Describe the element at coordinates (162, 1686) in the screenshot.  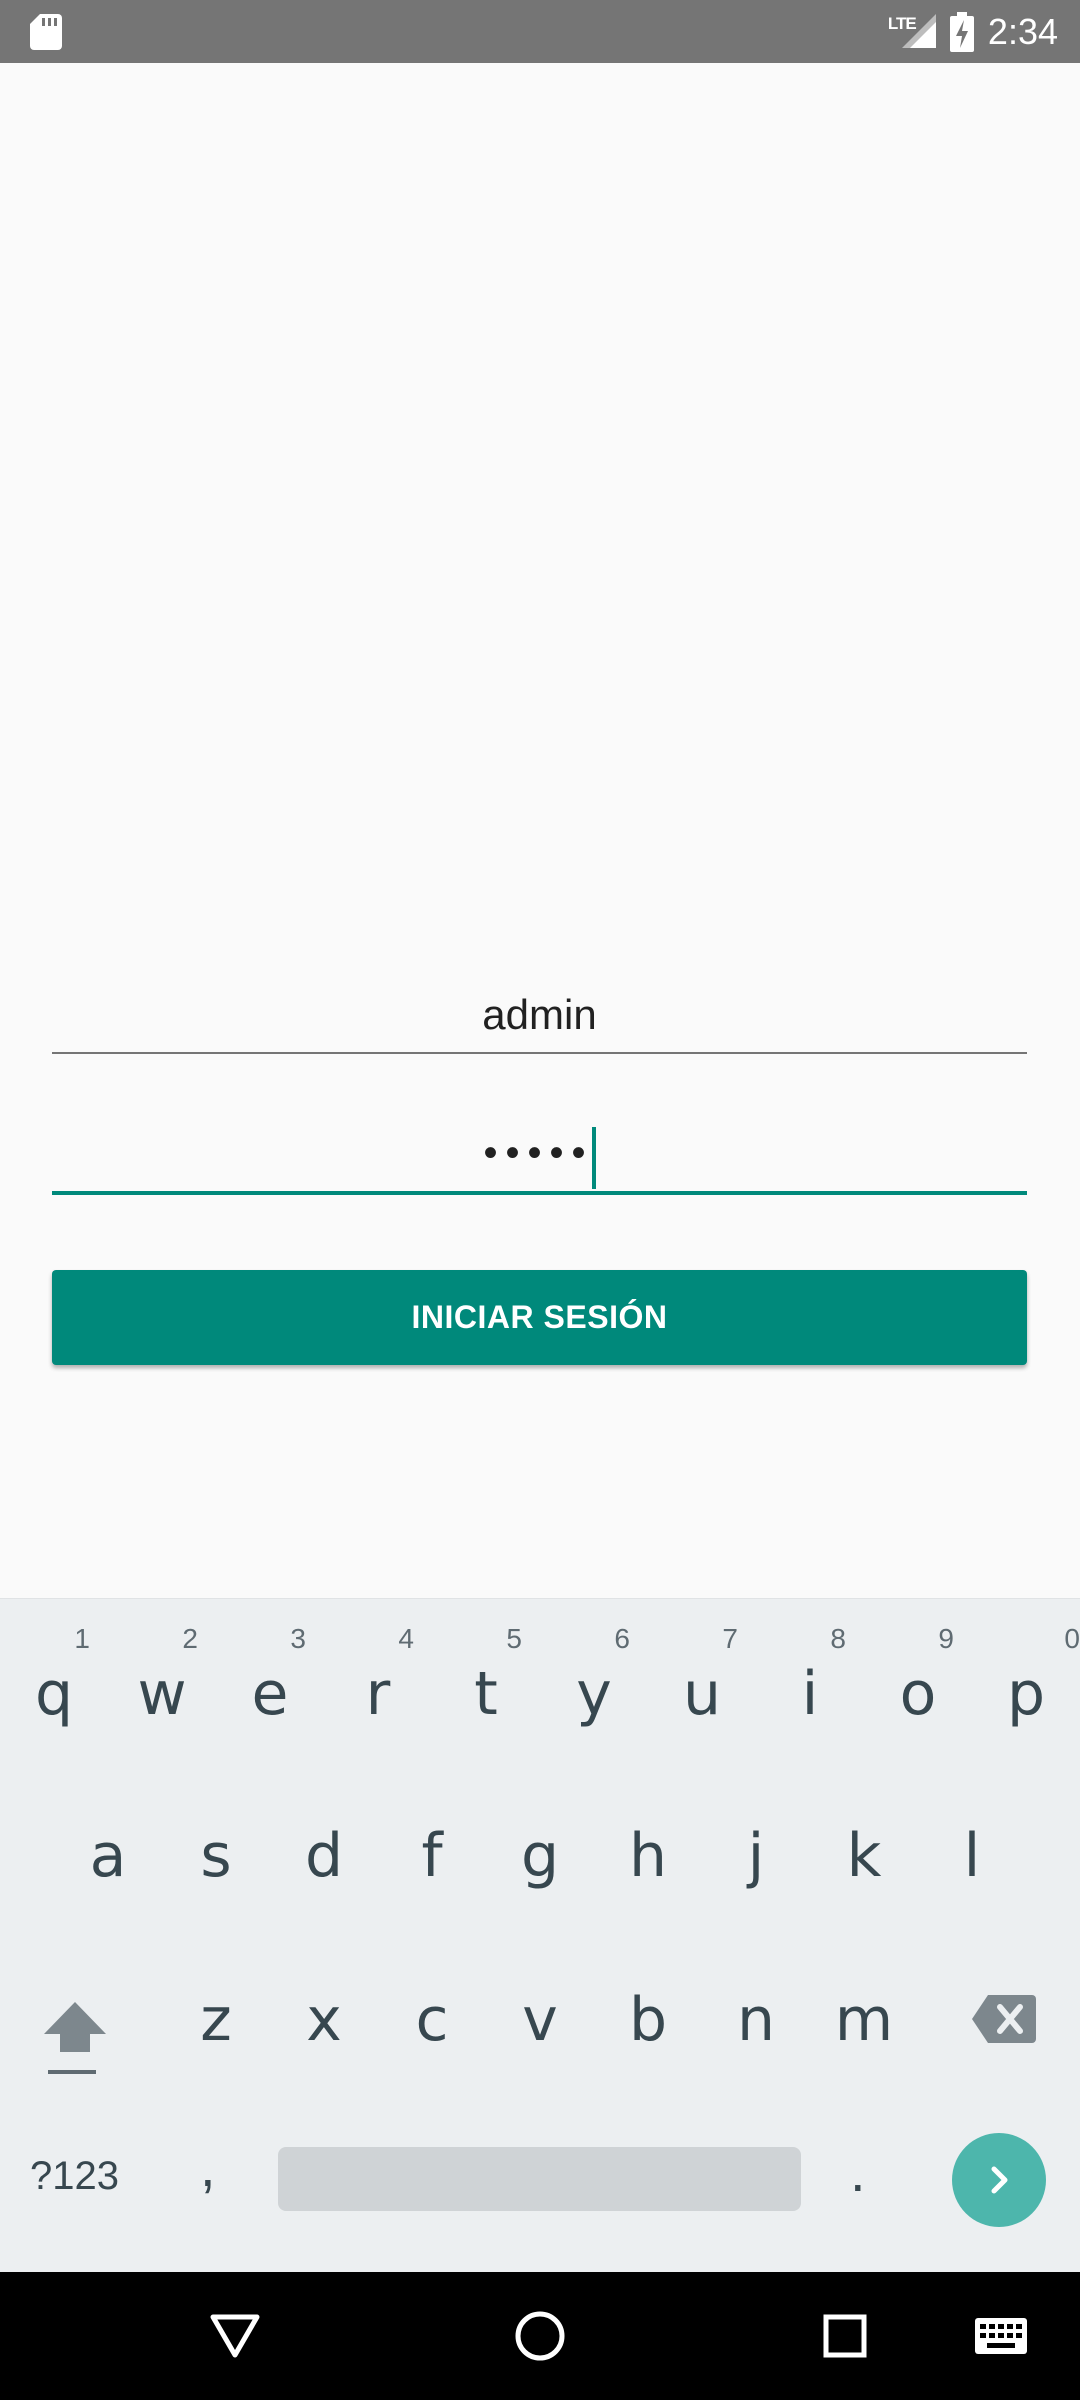
I see `key-w: w2` at that location.